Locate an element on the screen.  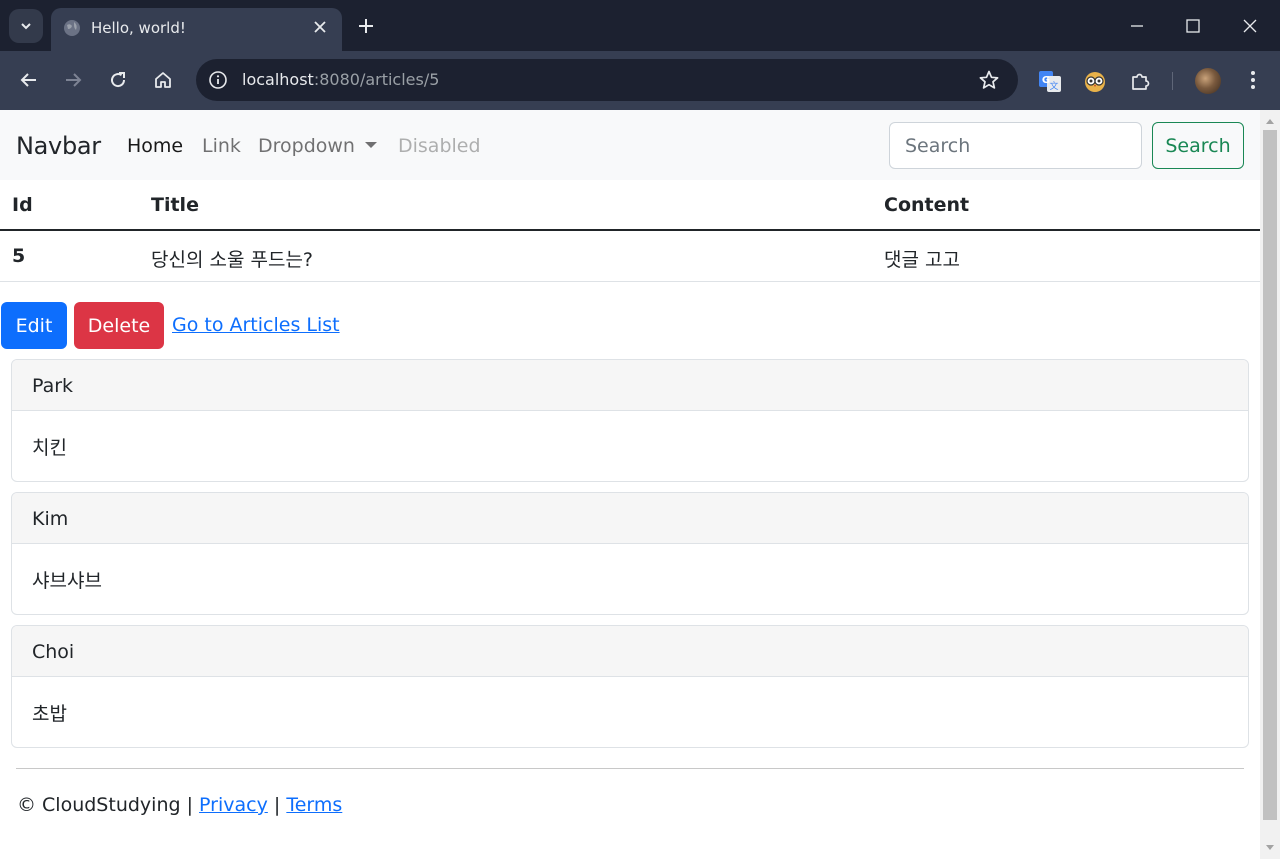
puzzle-icon is located at coordinates (1141, 81).